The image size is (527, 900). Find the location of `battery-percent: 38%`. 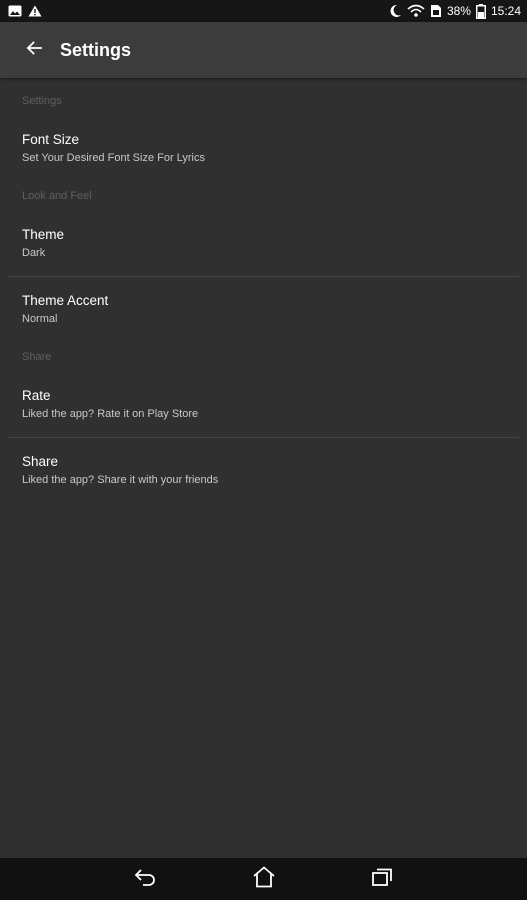

battery-percent: 38% is located at coordinates (458, 11).